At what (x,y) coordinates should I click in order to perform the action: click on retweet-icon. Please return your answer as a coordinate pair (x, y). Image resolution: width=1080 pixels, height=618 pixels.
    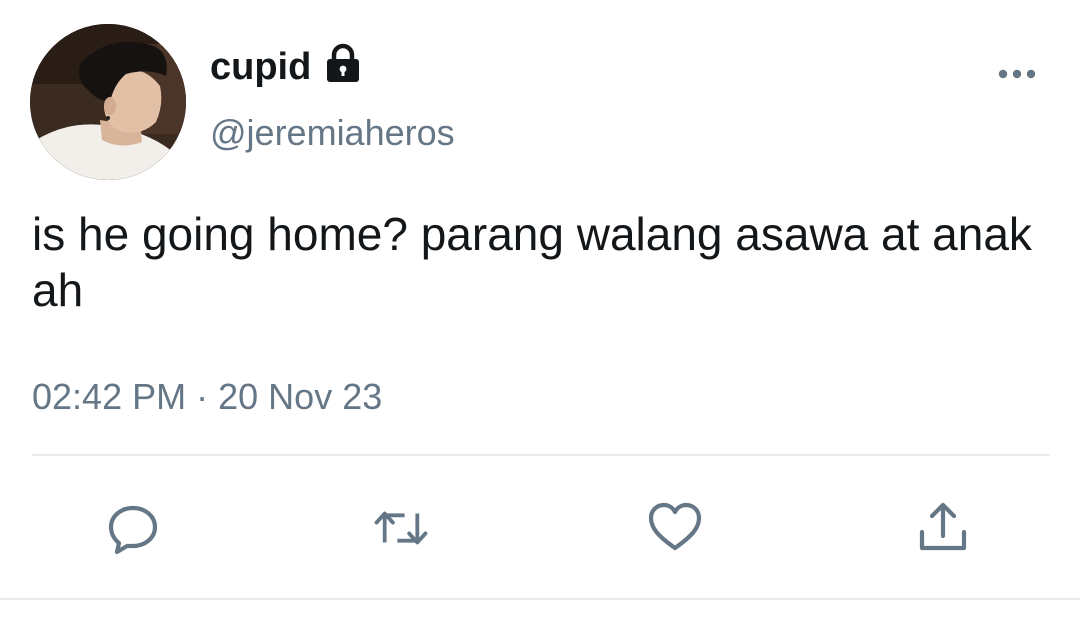
    Looking at the image, I should click on (401, 528).